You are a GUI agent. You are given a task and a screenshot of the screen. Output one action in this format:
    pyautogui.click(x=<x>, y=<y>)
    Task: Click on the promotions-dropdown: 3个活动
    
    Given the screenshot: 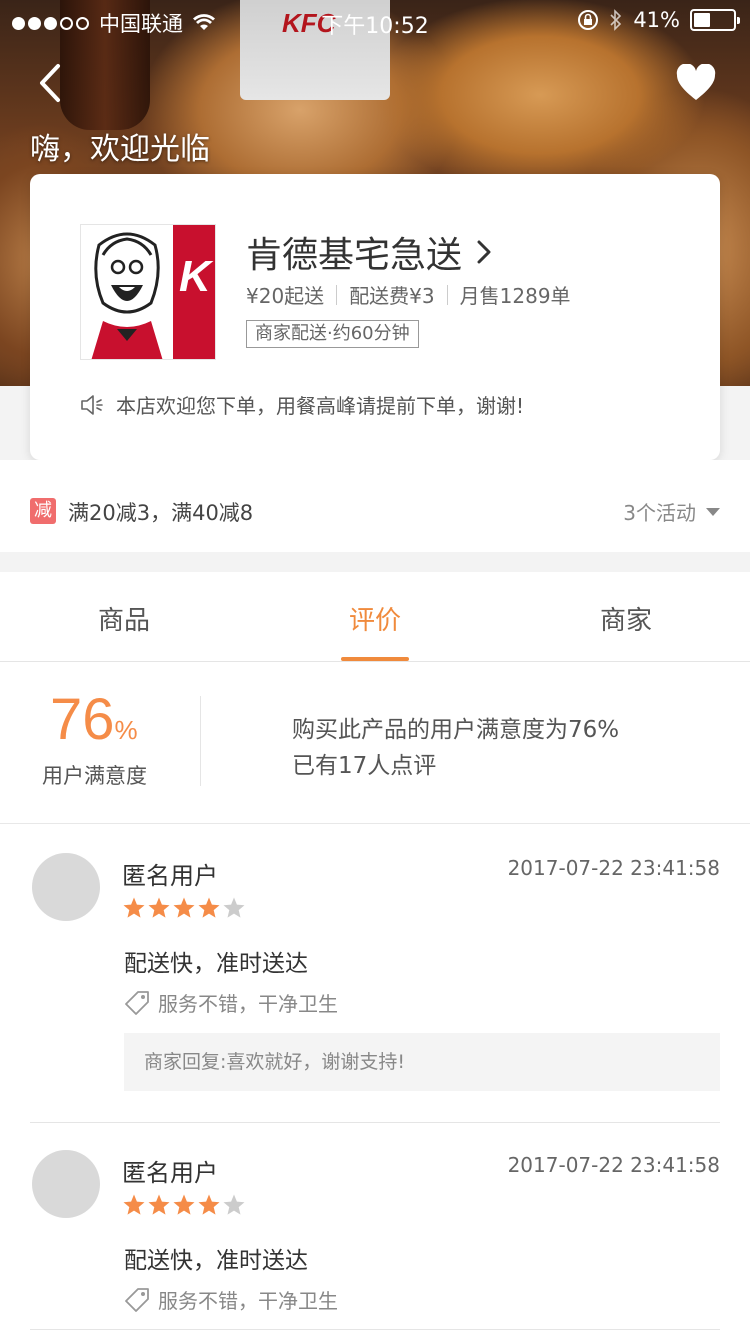 What is the action you would take?
    pyautogui.click(x=671, y=511)
    